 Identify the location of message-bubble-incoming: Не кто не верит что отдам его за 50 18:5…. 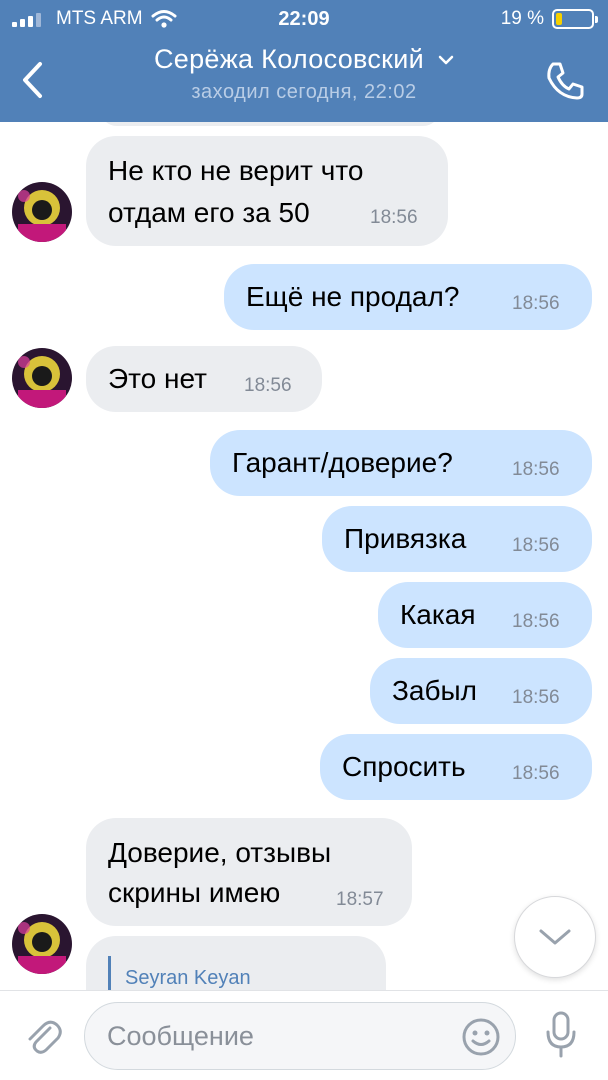
(267, 191).